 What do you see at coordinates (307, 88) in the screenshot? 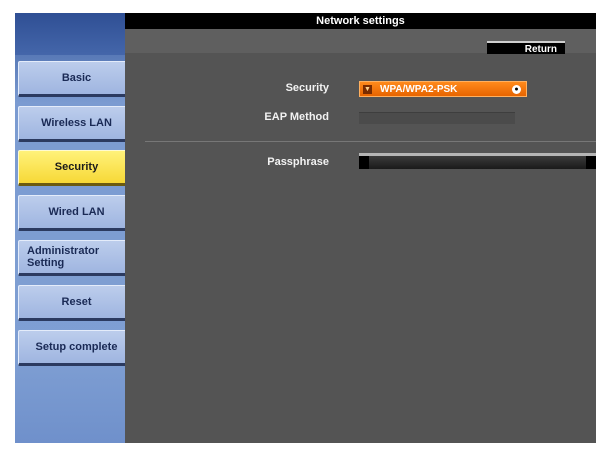
I see `security-label: Security` at bounding box center [307, 88].